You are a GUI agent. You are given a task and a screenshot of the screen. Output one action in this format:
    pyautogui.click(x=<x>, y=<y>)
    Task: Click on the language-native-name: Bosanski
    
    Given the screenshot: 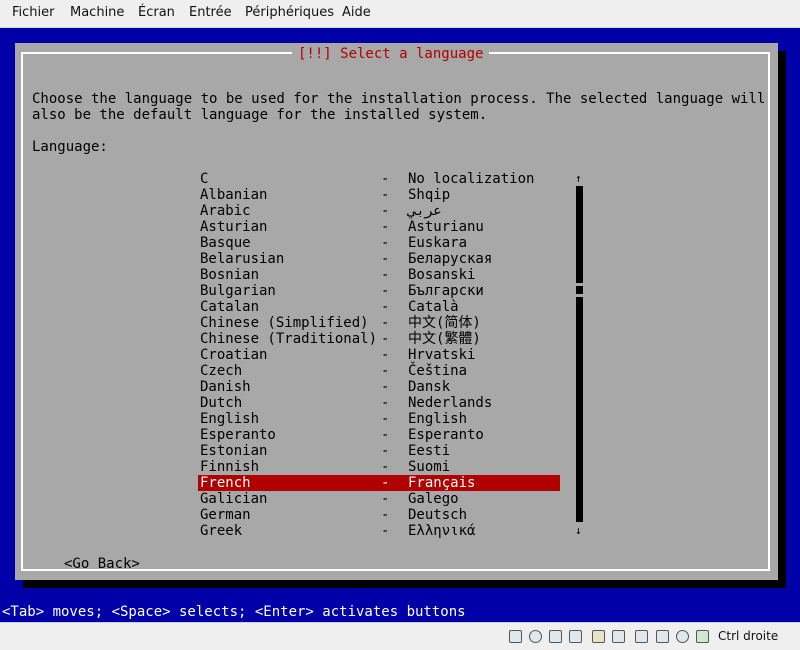 What is the action you would take?
    pyautogui.click(x=442, y=275)
    